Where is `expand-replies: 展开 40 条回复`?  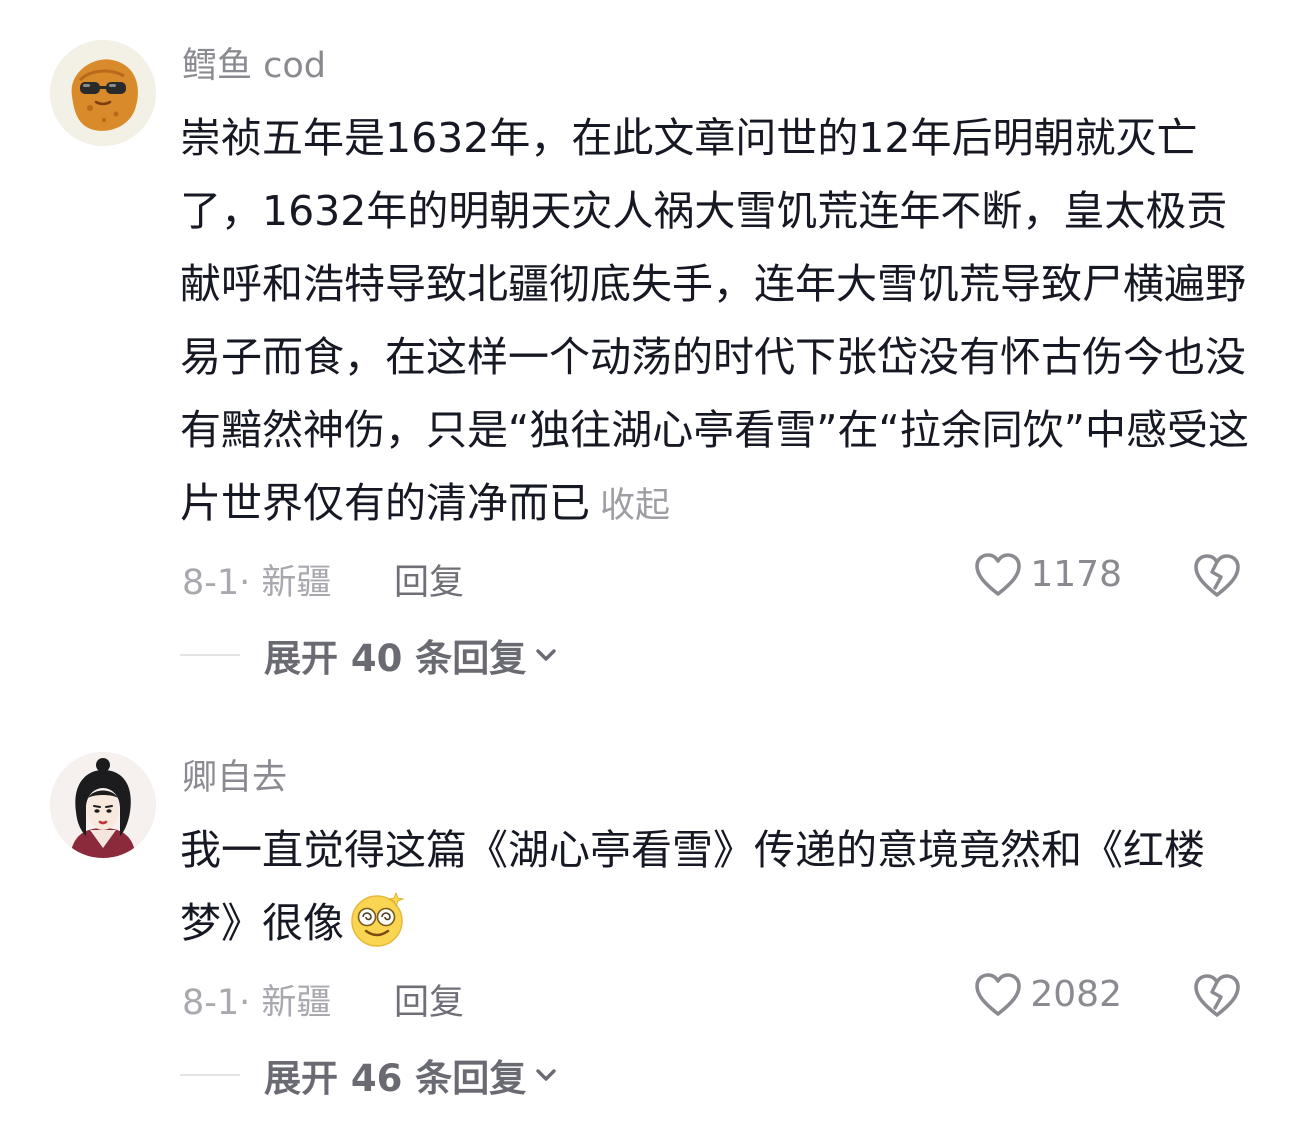
expand-replies: 展开 40 条回复 is located at coordinates (480, 655).